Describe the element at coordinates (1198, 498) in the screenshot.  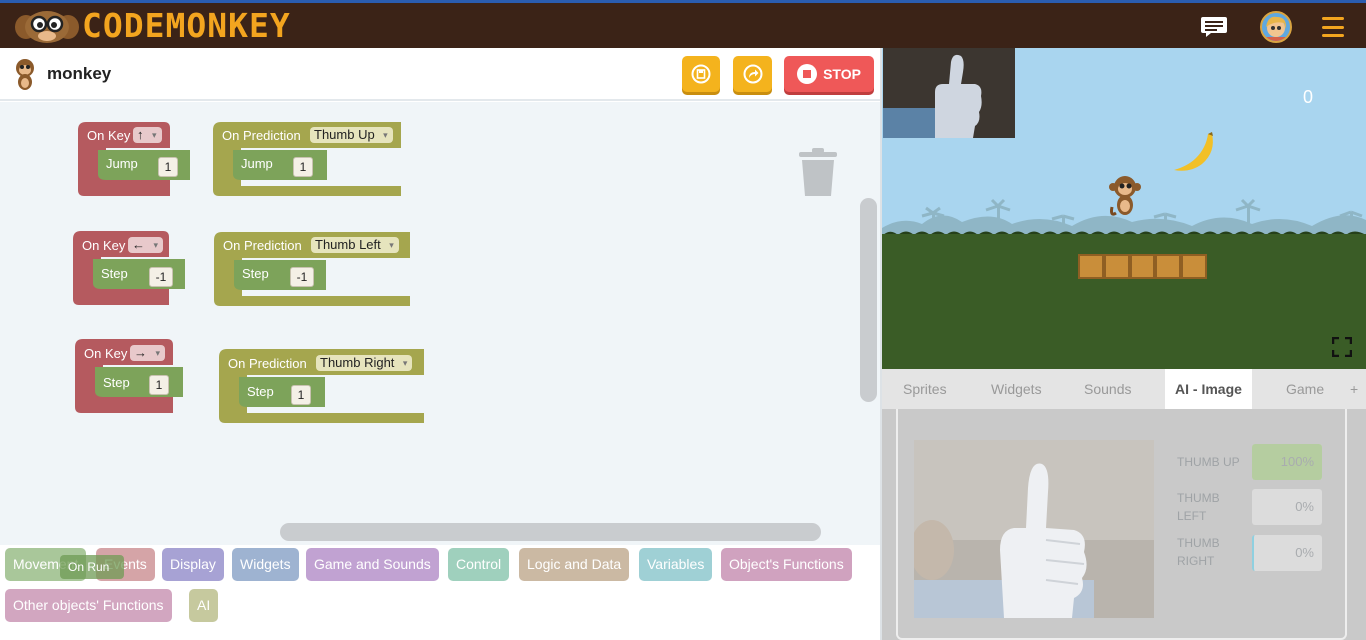
I see `prediction-label-thumb-left-line1: THUMB` at that location.